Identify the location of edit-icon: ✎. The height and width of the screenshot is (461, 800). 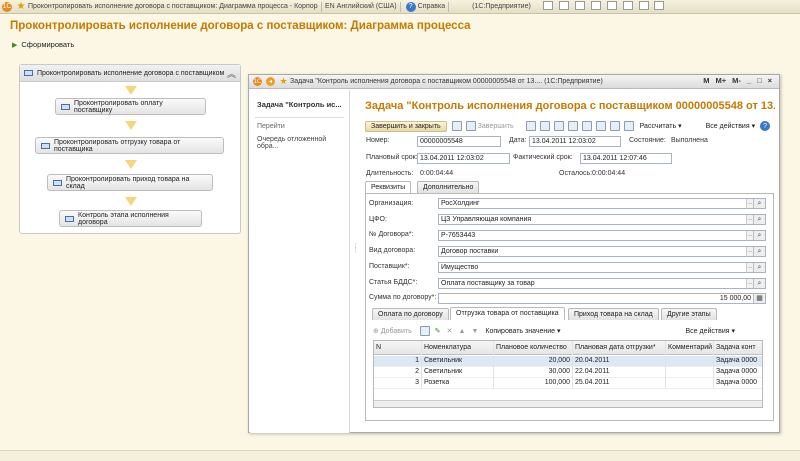
(438, 331).